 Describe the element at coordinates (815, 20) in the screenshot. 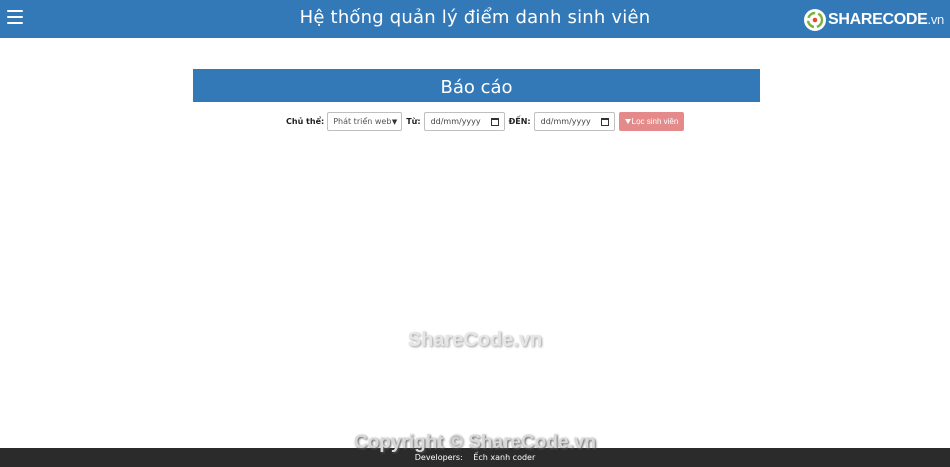

I see `recycle-logo-icon` at that location.